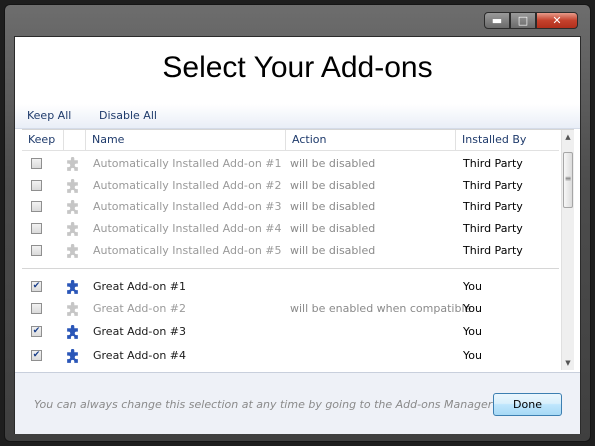 The width and height of the screenshot is (595, 446). Describe the element at coordinates (567, 250) in the screenshot. I see `vertical-scrollbar: ▲ ≡ ▼` at that location.